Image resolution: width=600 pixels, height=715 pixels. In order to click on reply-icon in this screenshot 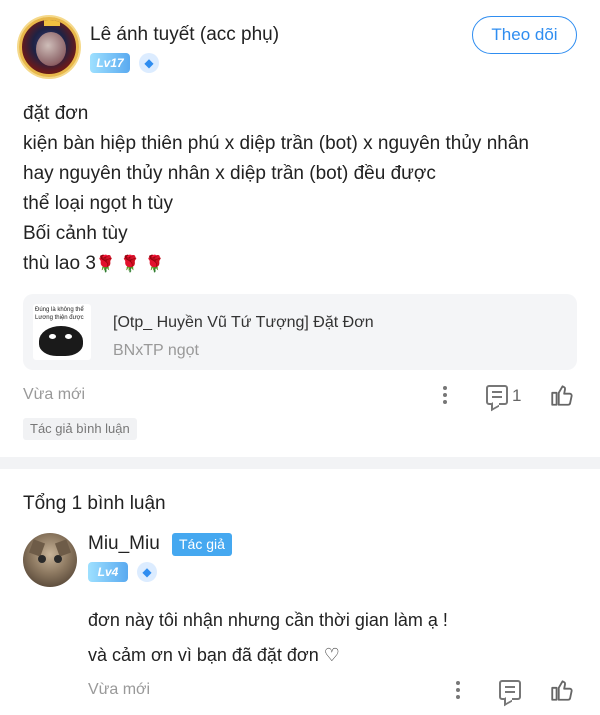, I will do `click(510, 690)`.